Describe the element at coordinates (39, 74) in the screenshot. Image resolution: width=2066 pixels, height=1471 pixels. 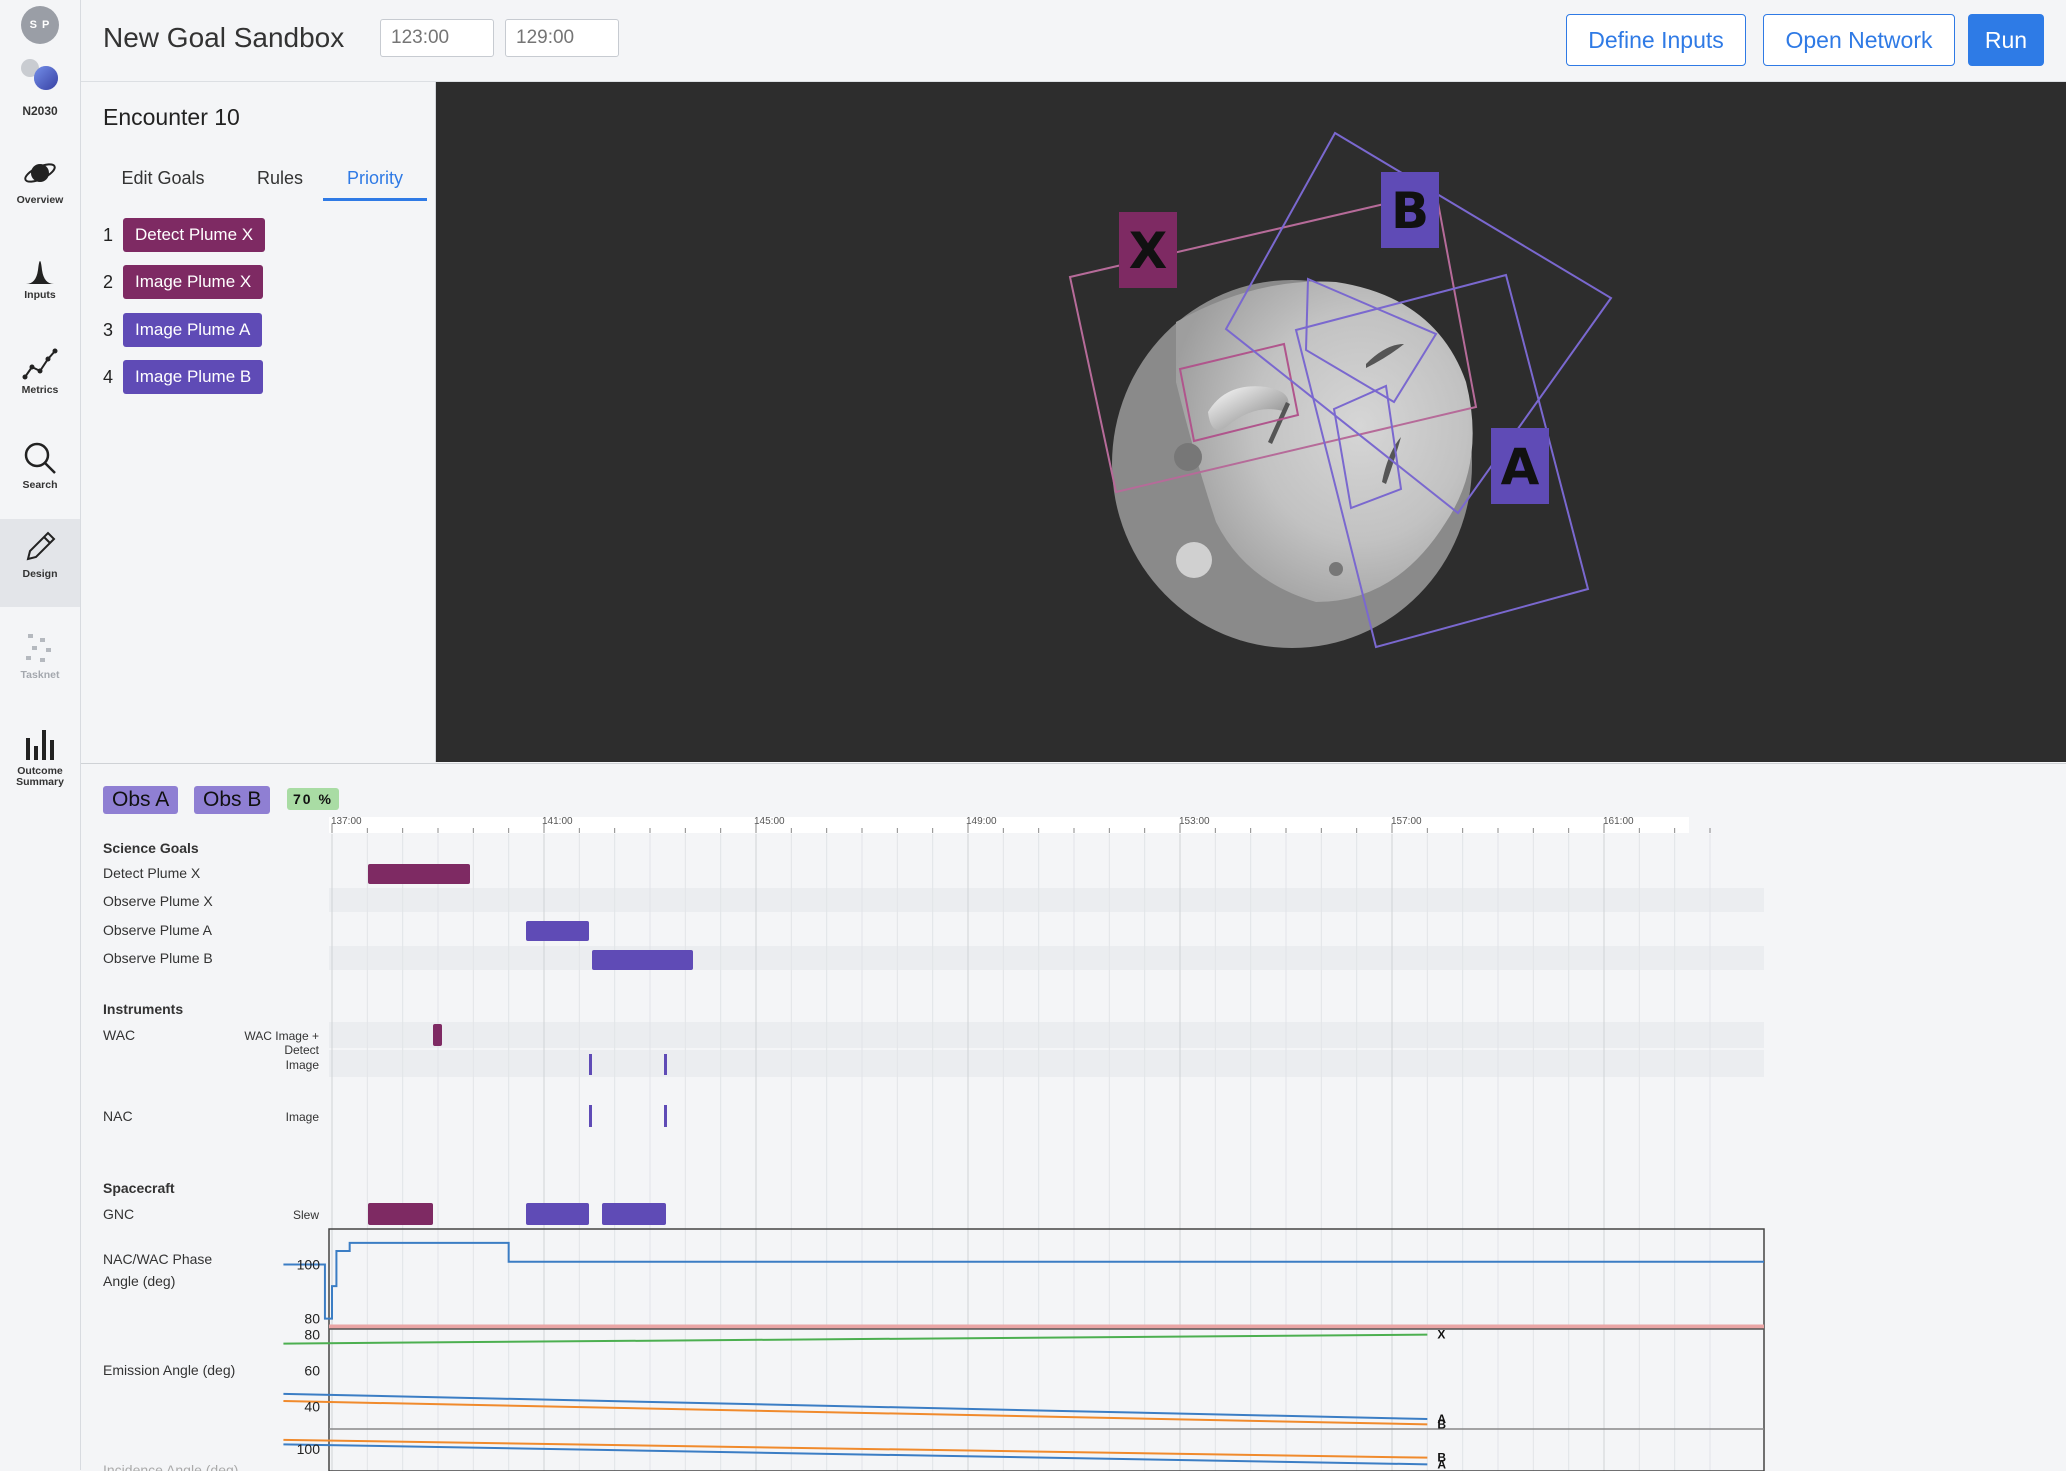
I see `logo-icon` at that location.